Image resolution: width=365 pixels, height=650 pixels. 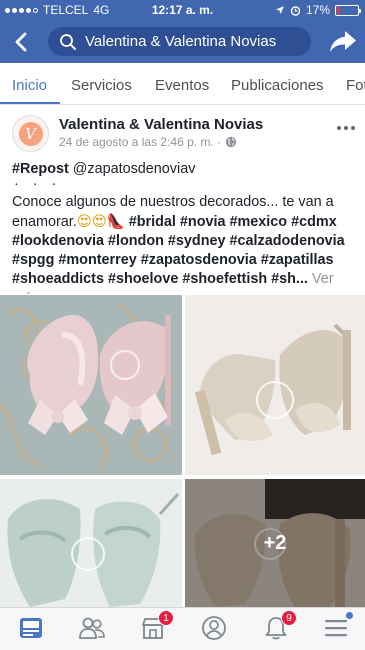 What do you see at coordinates (182, 628) in the screenshot?
I see `bottom-tab-bar: 1 9` at bounding box center [182, 628].